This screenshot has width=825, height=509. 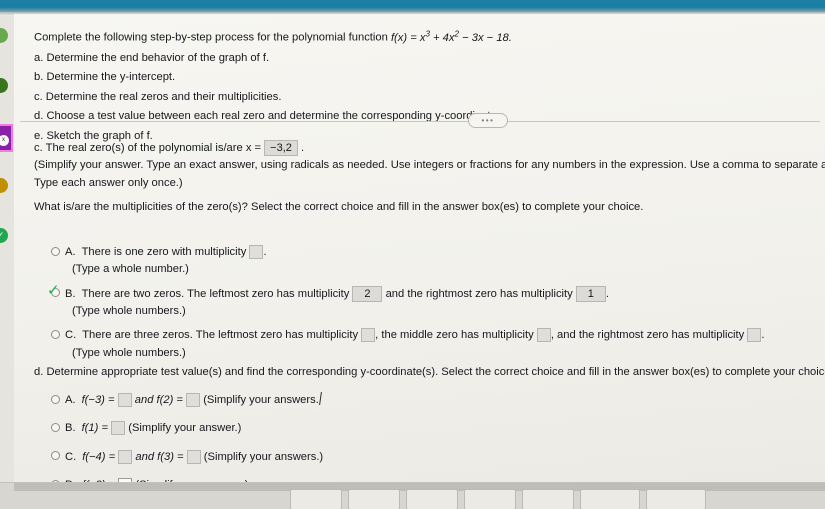 I want to click on part-c-zeros-suffix: ., so click(x=303, y=148).